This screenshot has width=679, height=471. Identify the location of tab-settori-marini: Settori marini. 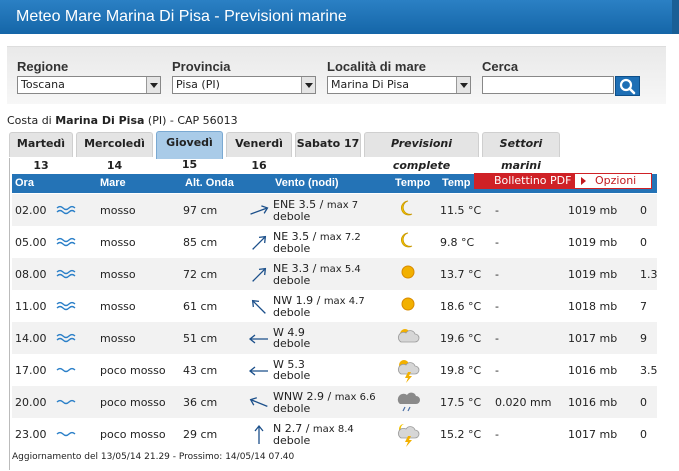
(521, 152).